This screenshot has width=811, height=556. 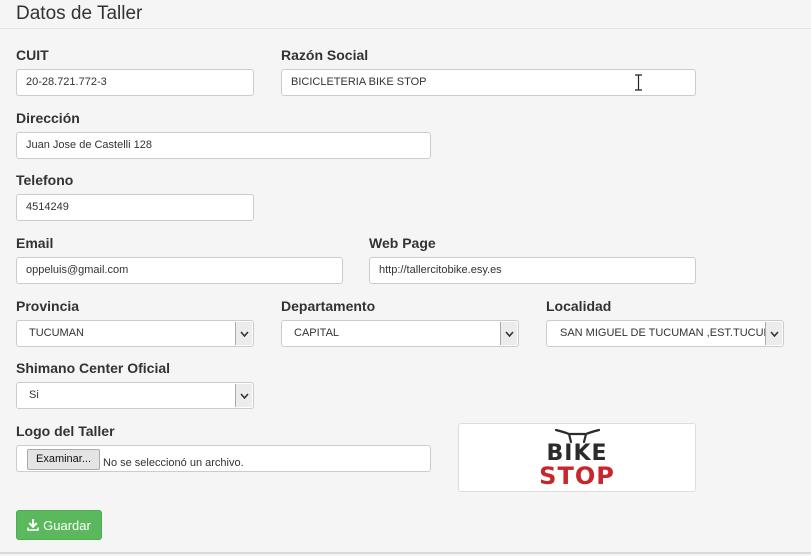 What do you see at coordinates (223, 145) in the screenshot?
I see `direccion-input: Juan Jose de Castelli 128` at bounding box center [223, 145].